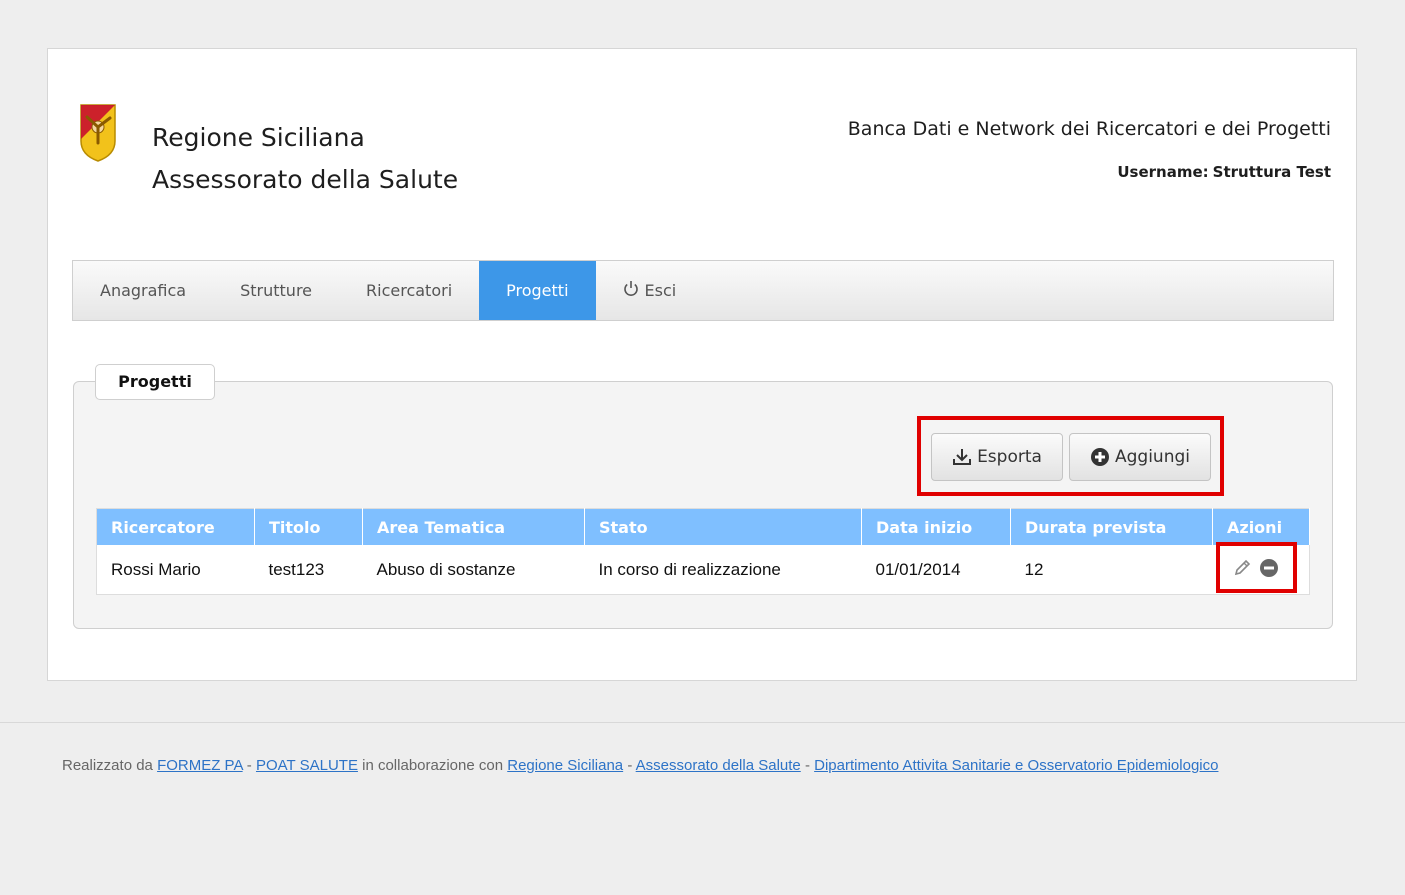 Image resolution: width=1405 pixels, height=895 pixels. Describe the element at coordinates (660, 290) in the screenshot. I see `nav-item-esci-label: Esci` at that location.